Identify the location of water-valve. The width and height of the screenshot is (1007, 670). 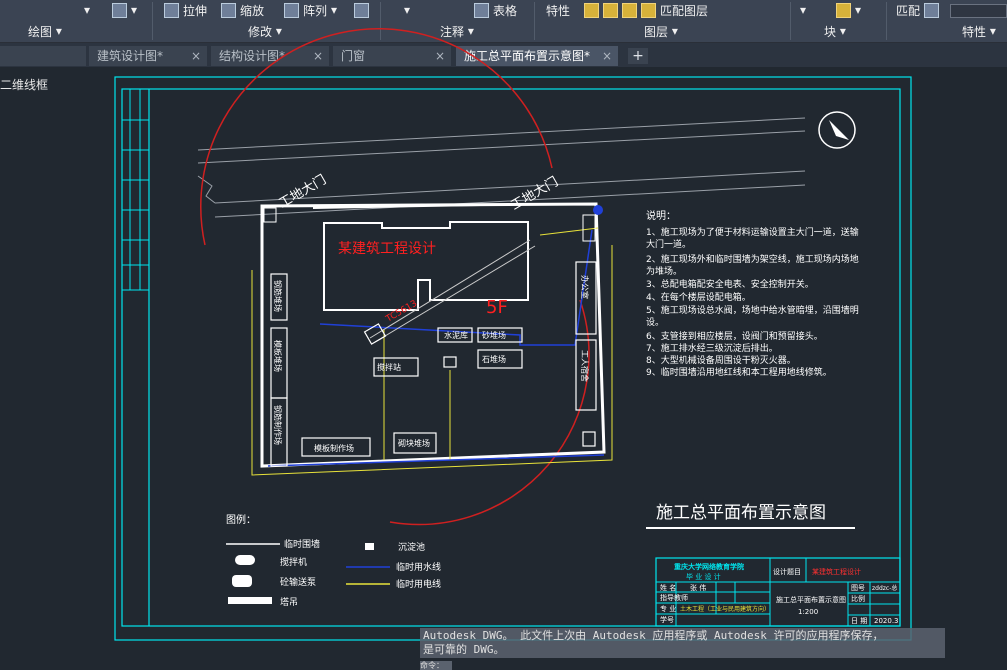
(598, 210).